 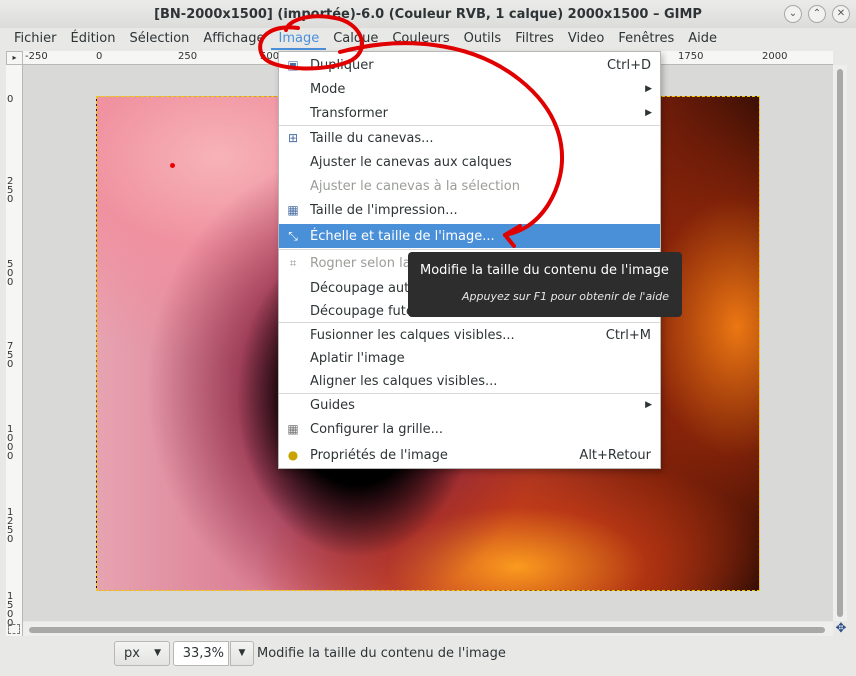 What do you see at coordinates (10, 355) in the screenshot?
I see `ruler-label: 750` at bounding box center [10, 355].